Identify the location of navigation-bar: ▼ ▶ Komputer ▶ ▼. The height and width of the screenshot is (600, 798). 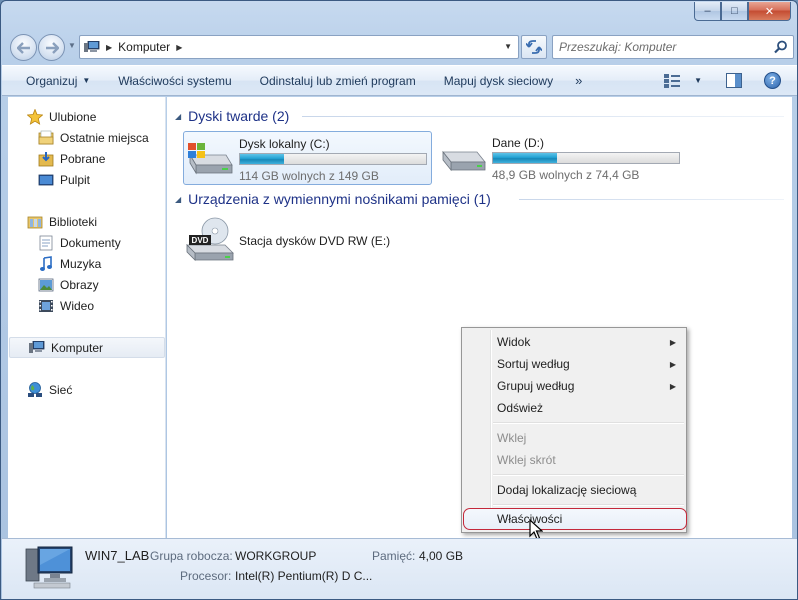
(400, 47).